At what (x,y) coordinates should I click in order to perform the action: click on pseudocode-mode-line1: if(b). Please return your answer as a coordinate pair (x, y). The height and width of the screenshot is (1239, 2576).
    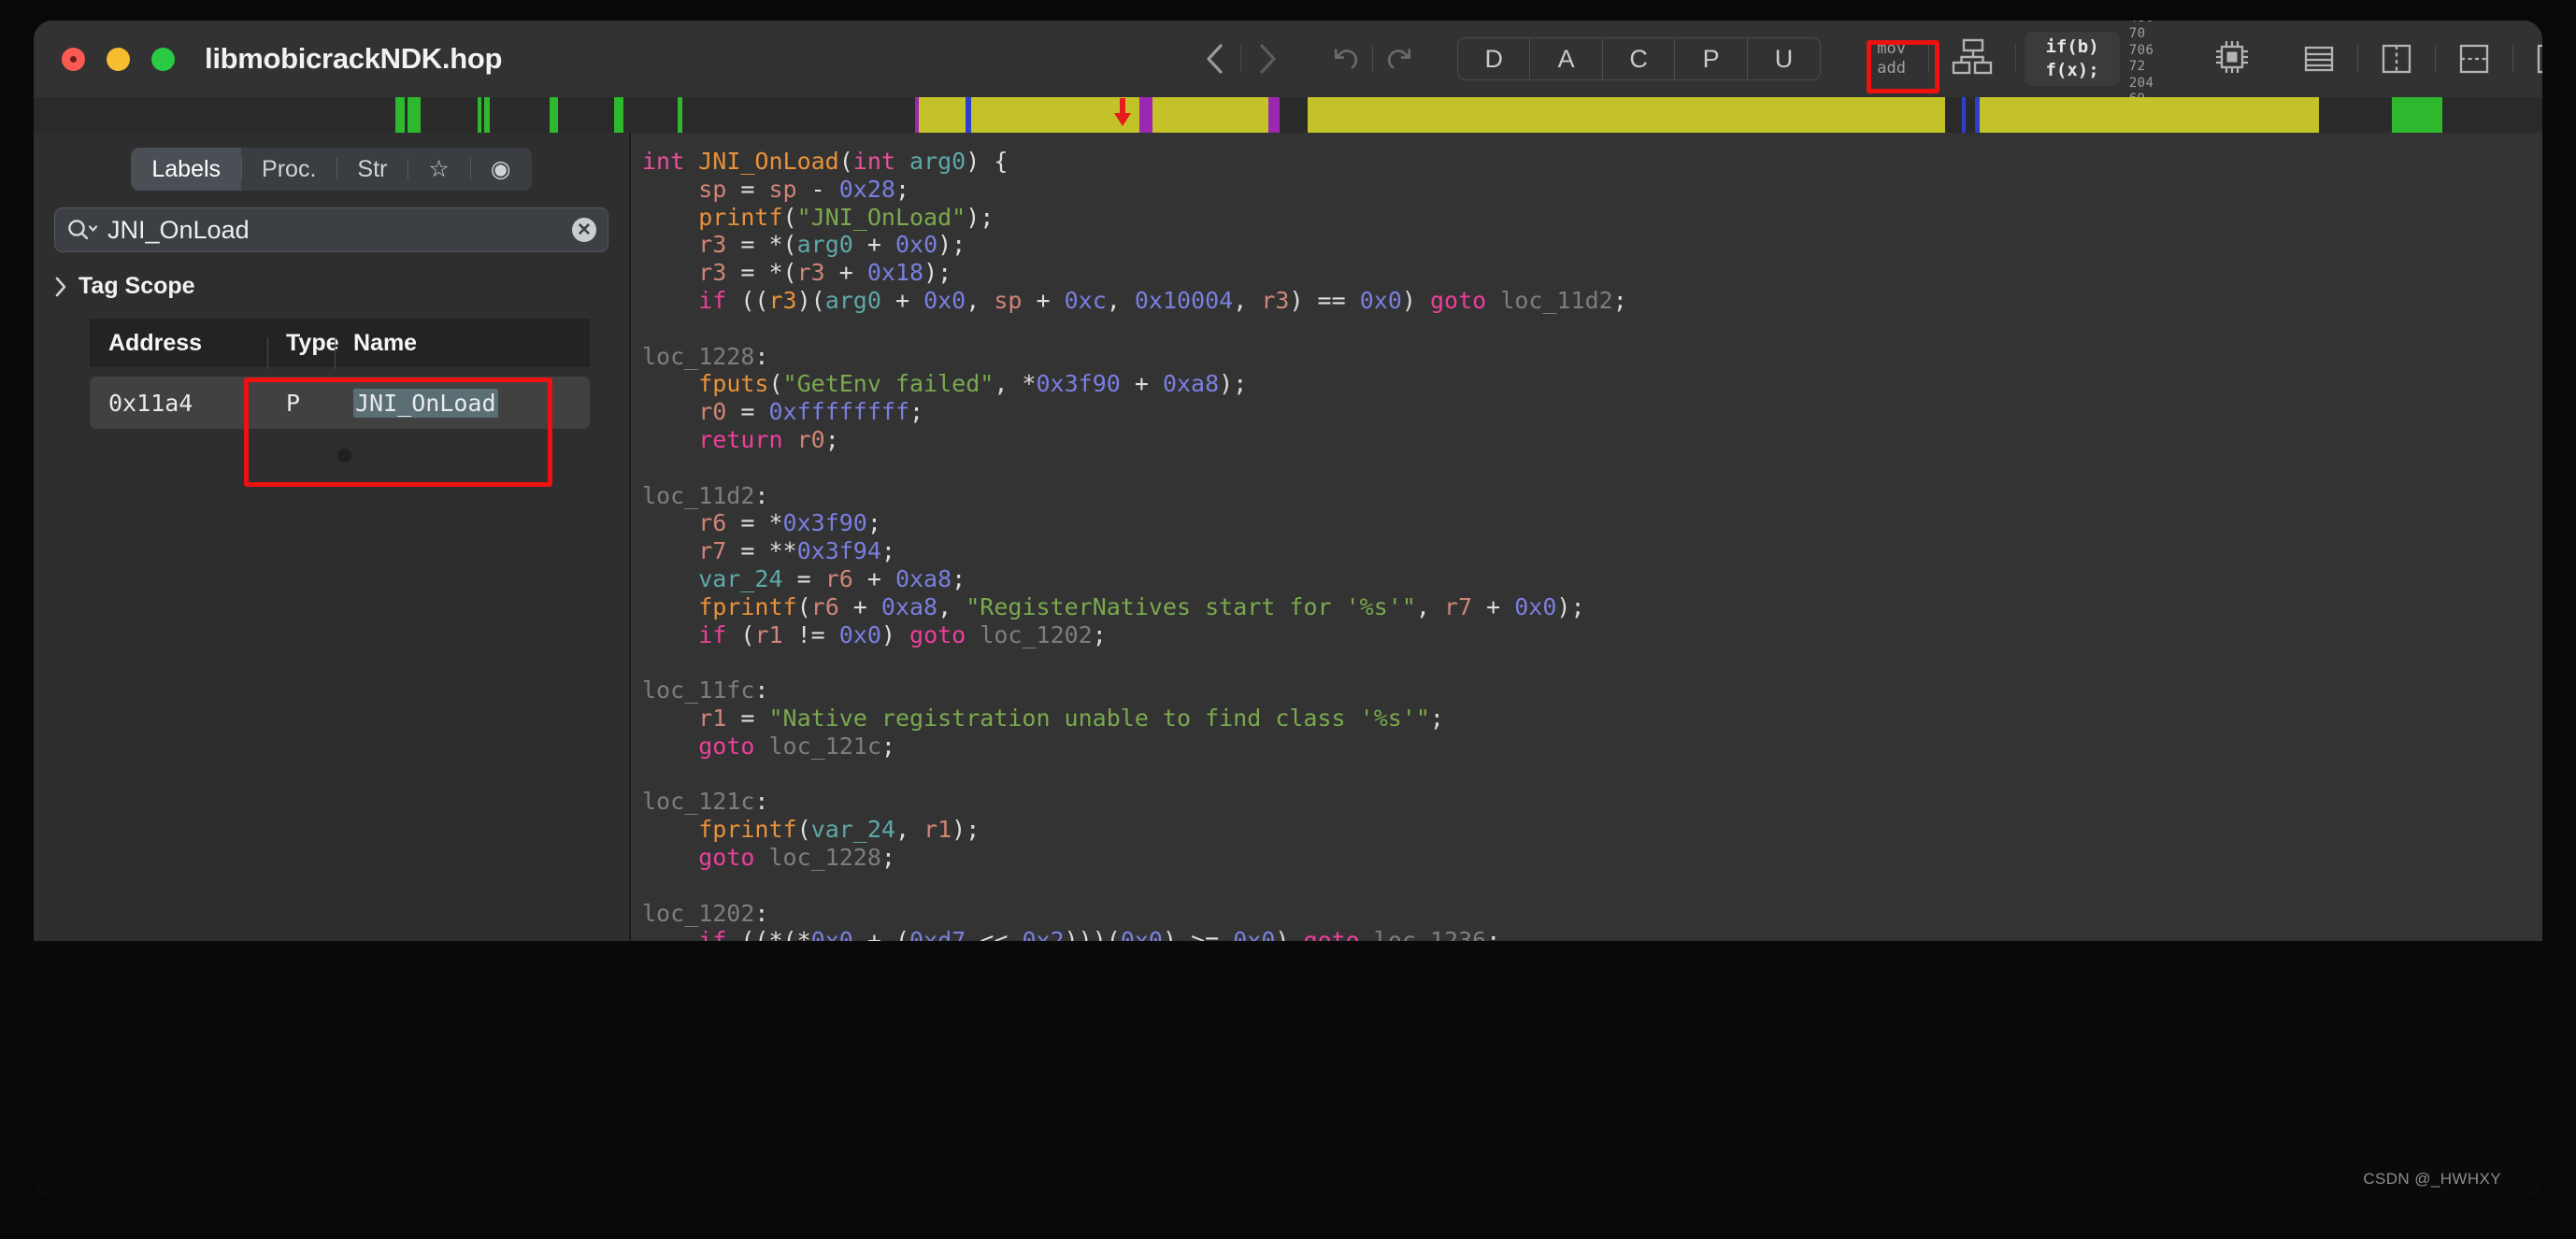
    Looking at the image, I should click on (2072, 47).